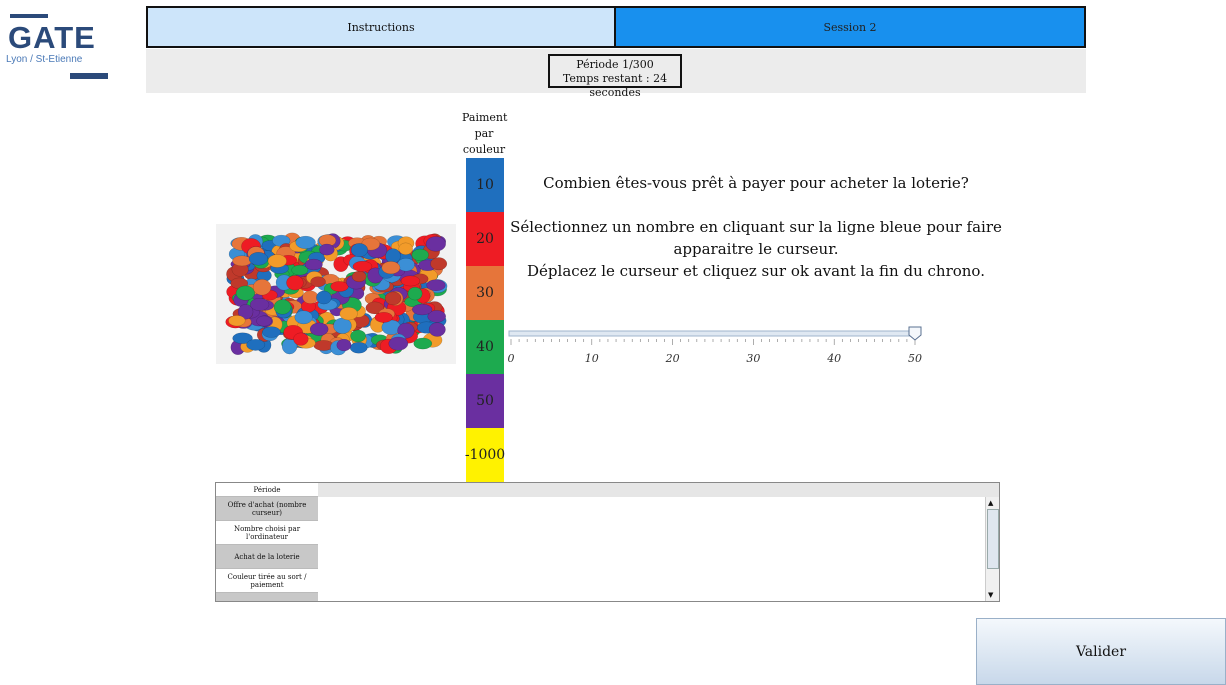 The width and height of the screenshot is (1226, 685). I want to click on payment-cell: 30, so click(485, 293).